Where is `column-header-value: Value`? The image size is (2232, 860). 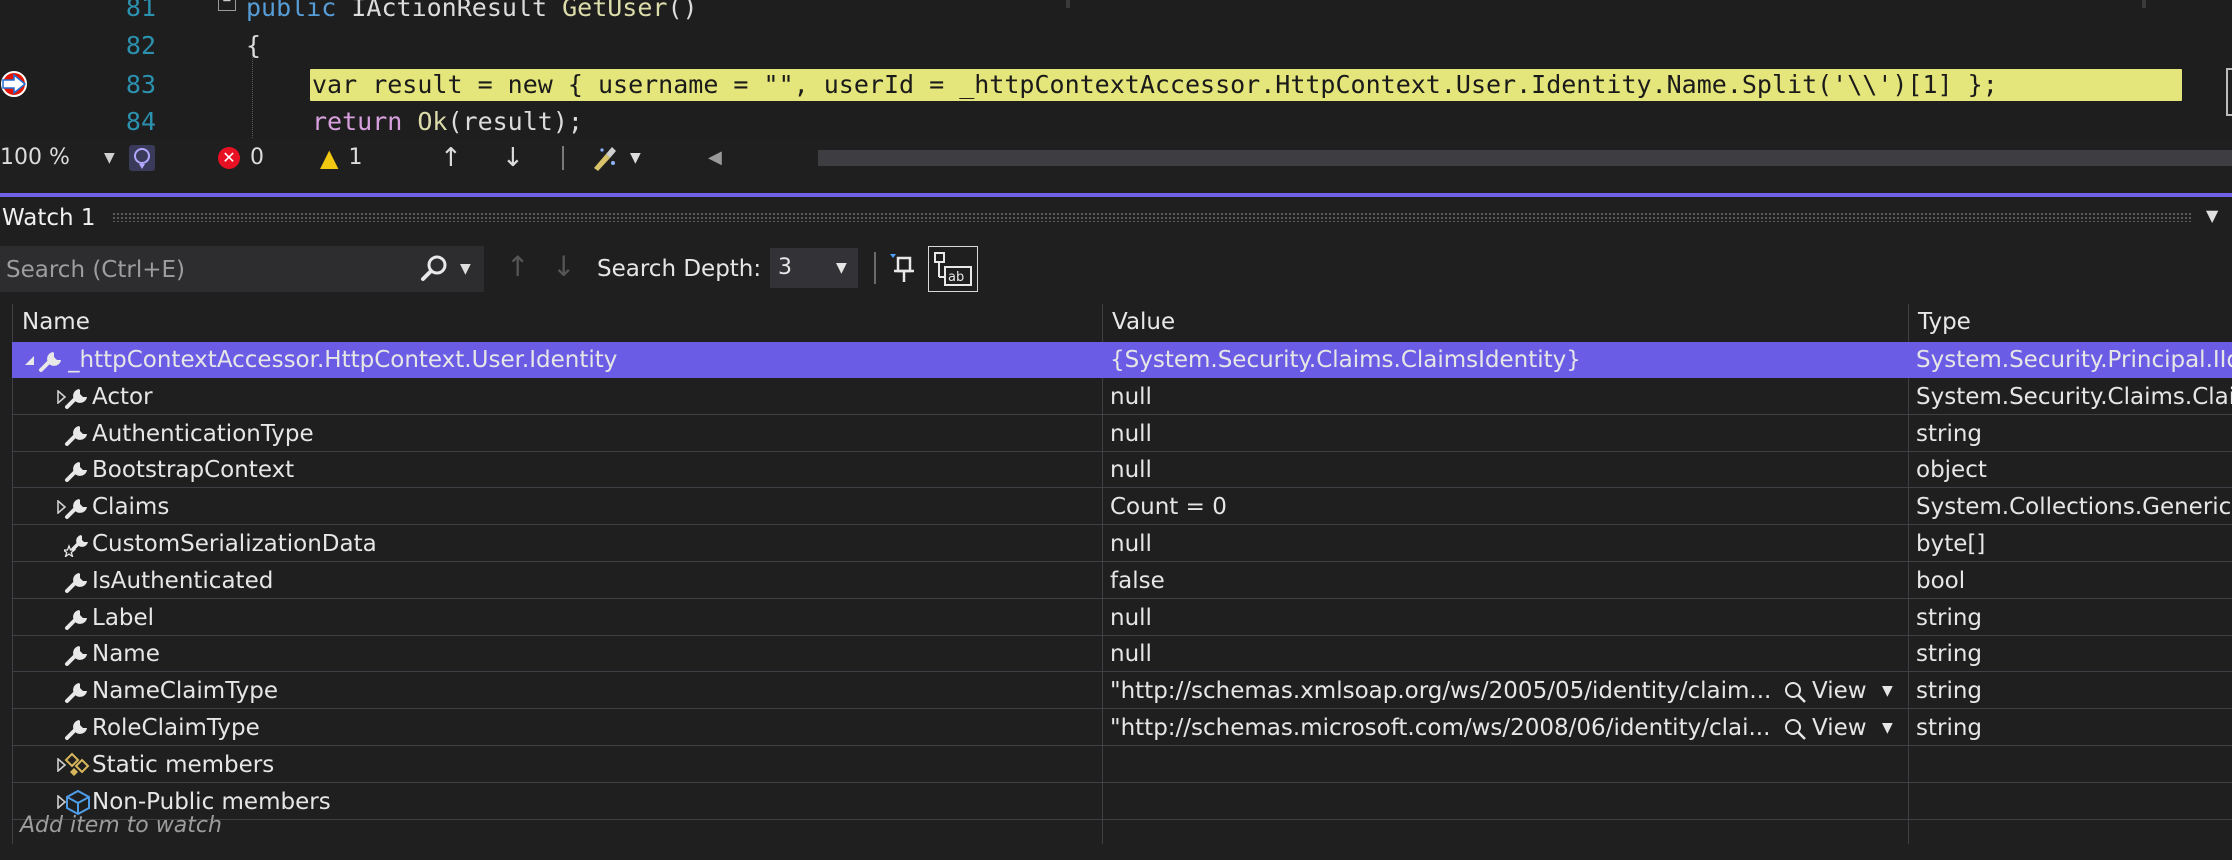
column-header-value: Value is located at coordinates (1143, 322).